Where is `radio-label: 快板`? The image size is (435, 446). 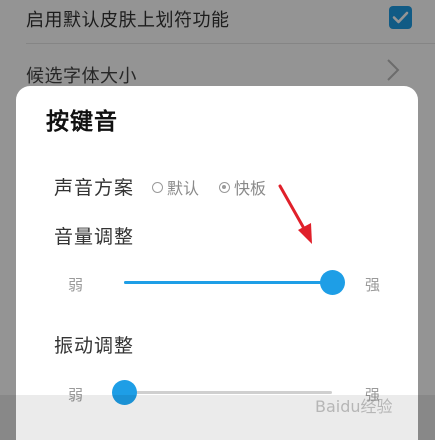
radio-label: 快板 is located at coordinates (250, 188).